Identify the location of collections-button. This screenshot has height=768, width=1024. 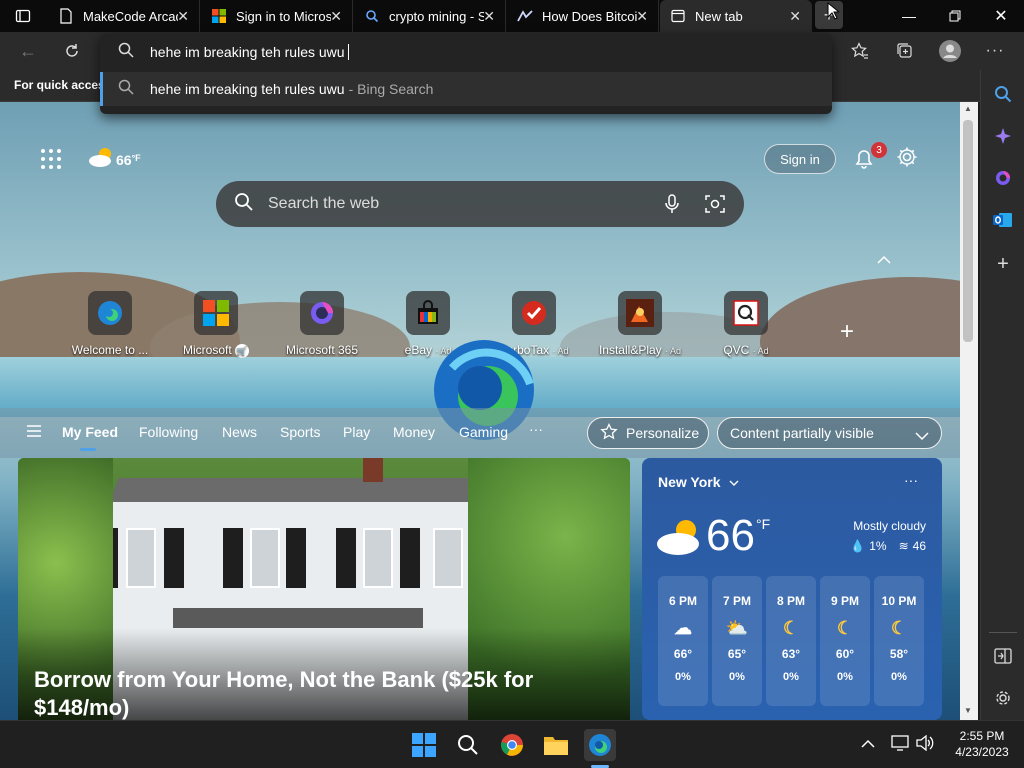
(905, 51).